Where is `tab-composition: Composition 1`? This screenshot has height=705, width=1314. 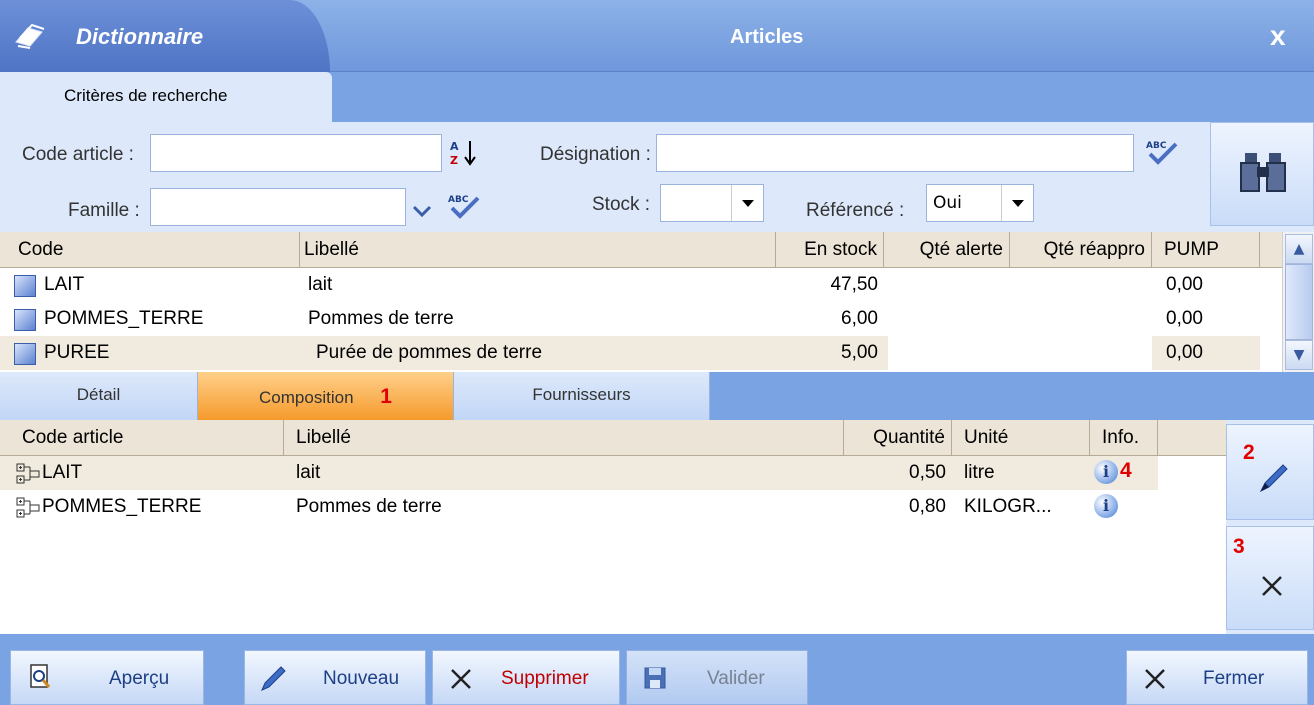 tab-composition: Composition 1 is located at coordinates (326, 396).